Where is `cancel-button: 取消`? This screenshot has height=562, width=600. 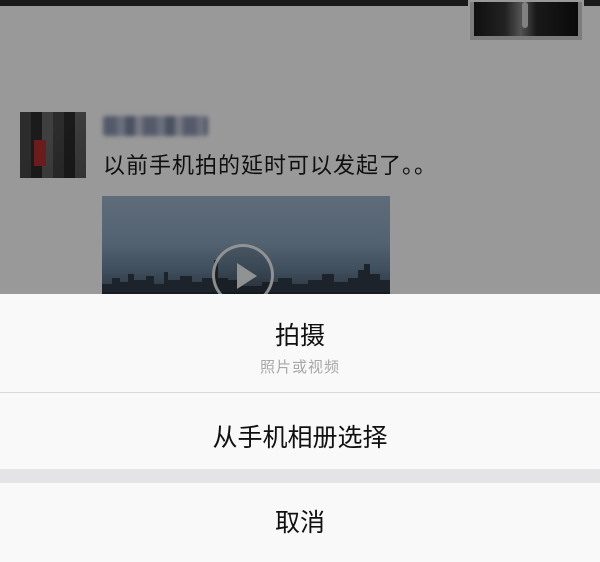 cancel-button: 取消 is located at coordinates (300, 522).